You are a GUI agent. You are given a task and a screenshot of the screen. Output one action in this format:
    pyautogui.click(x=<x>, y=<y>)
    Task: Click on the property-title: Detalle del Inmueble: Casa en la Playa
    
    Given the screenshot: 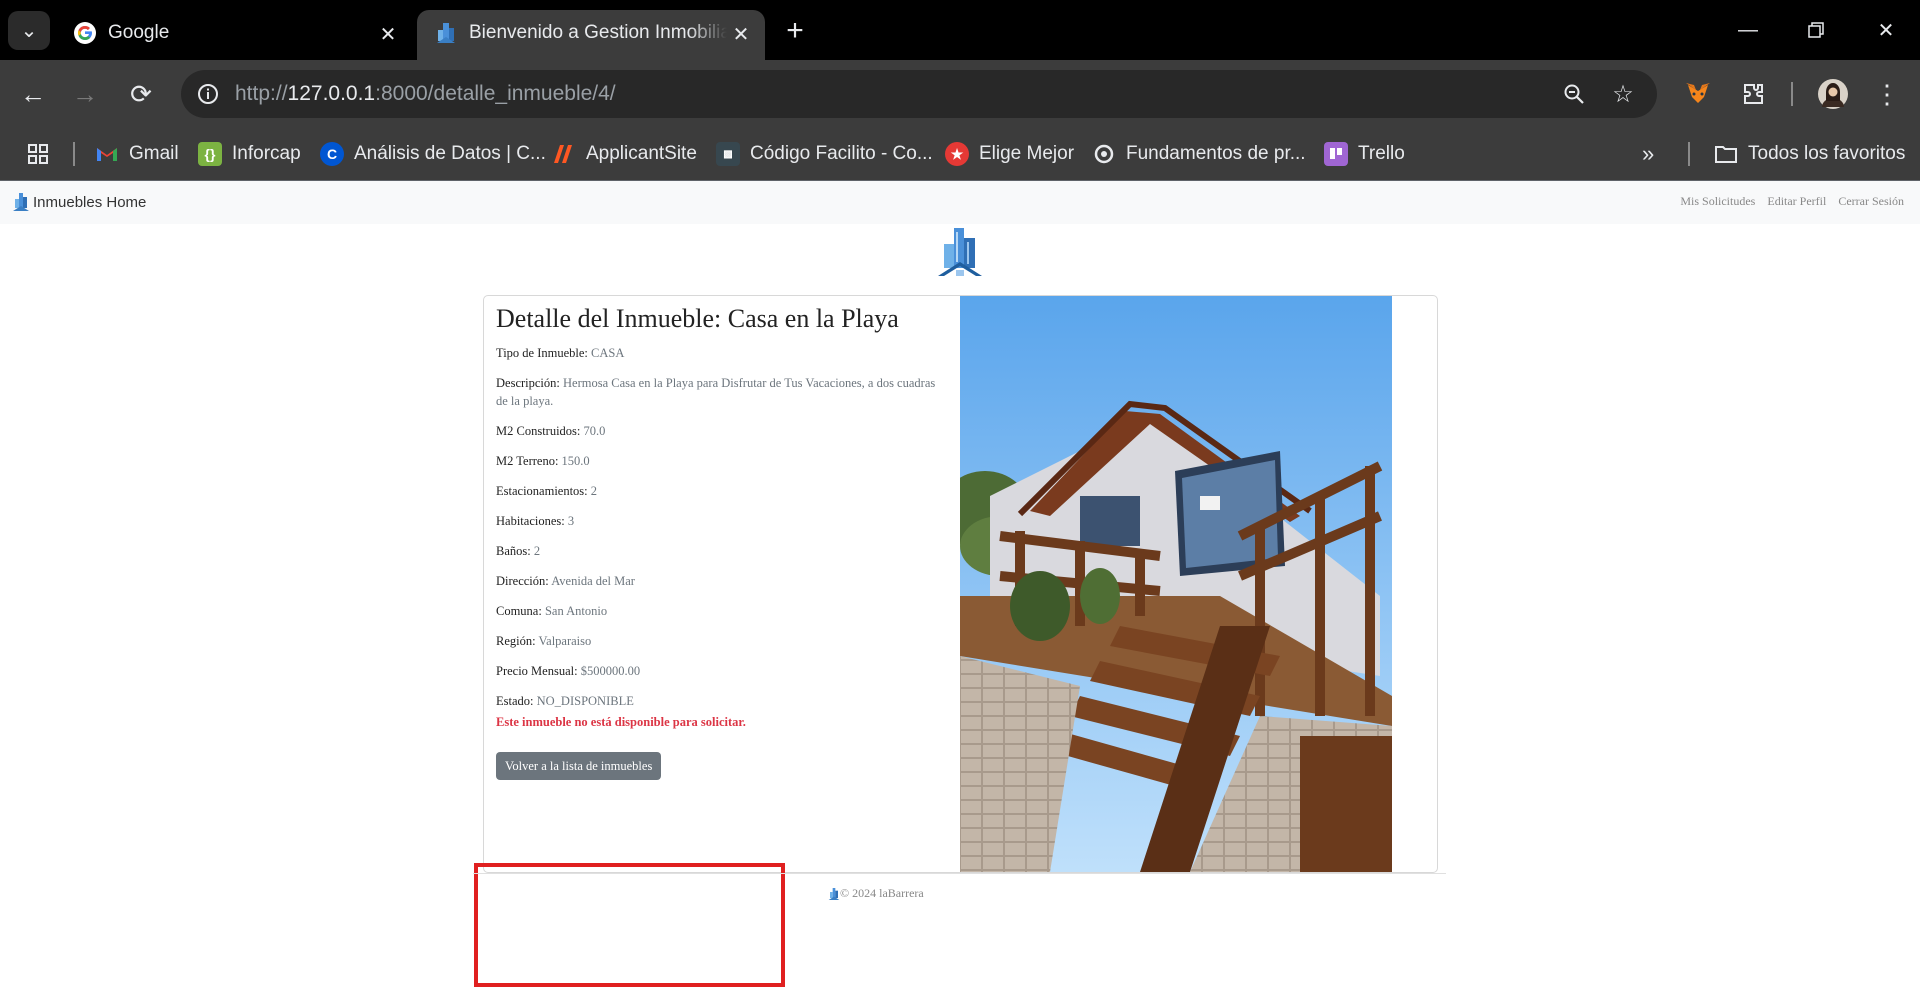 What is the action you would take?
    pyautogui.click(x=697, y=318)
    